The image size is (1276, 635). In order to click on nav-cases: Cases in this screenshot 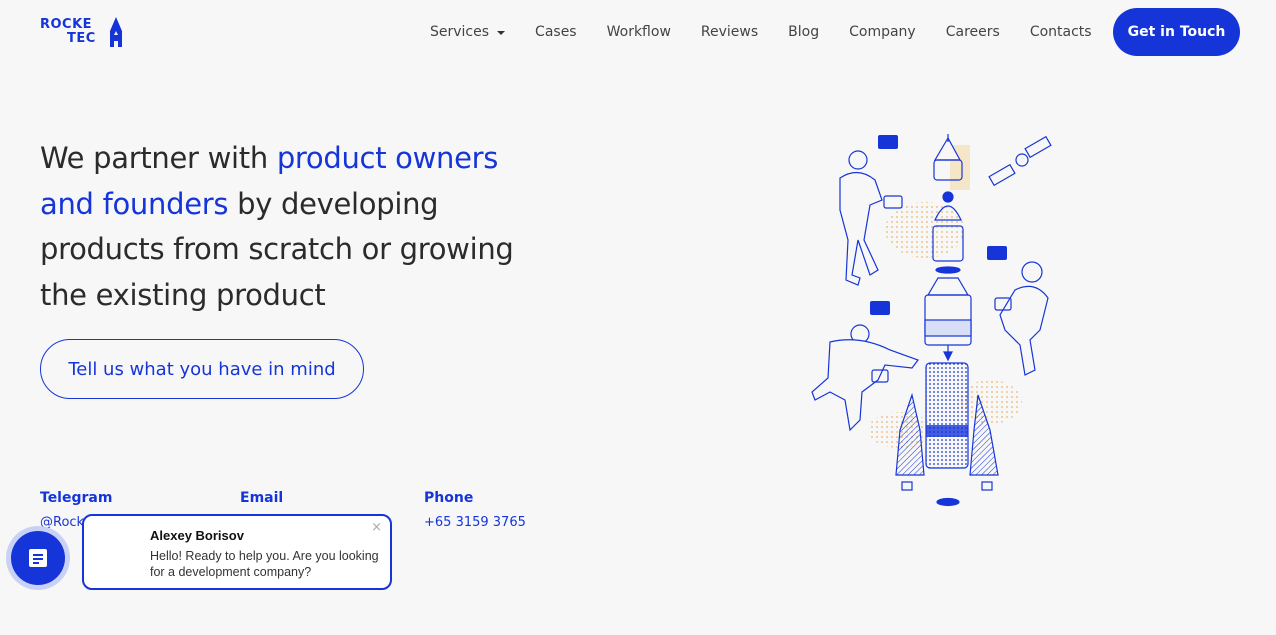, I will do `click(556, 32)`.